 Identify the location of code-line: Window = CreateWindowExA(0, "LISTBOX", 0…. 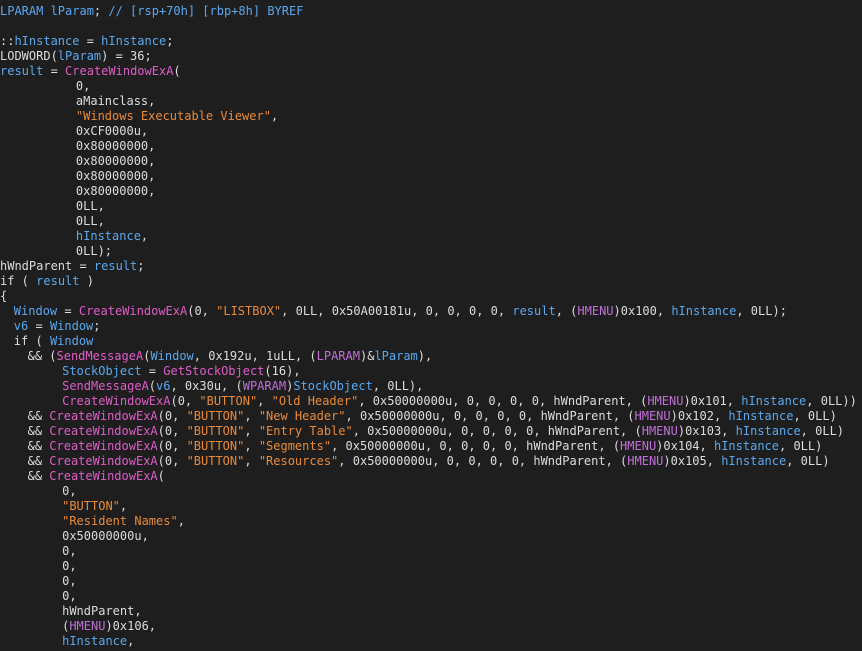
(400, 311).